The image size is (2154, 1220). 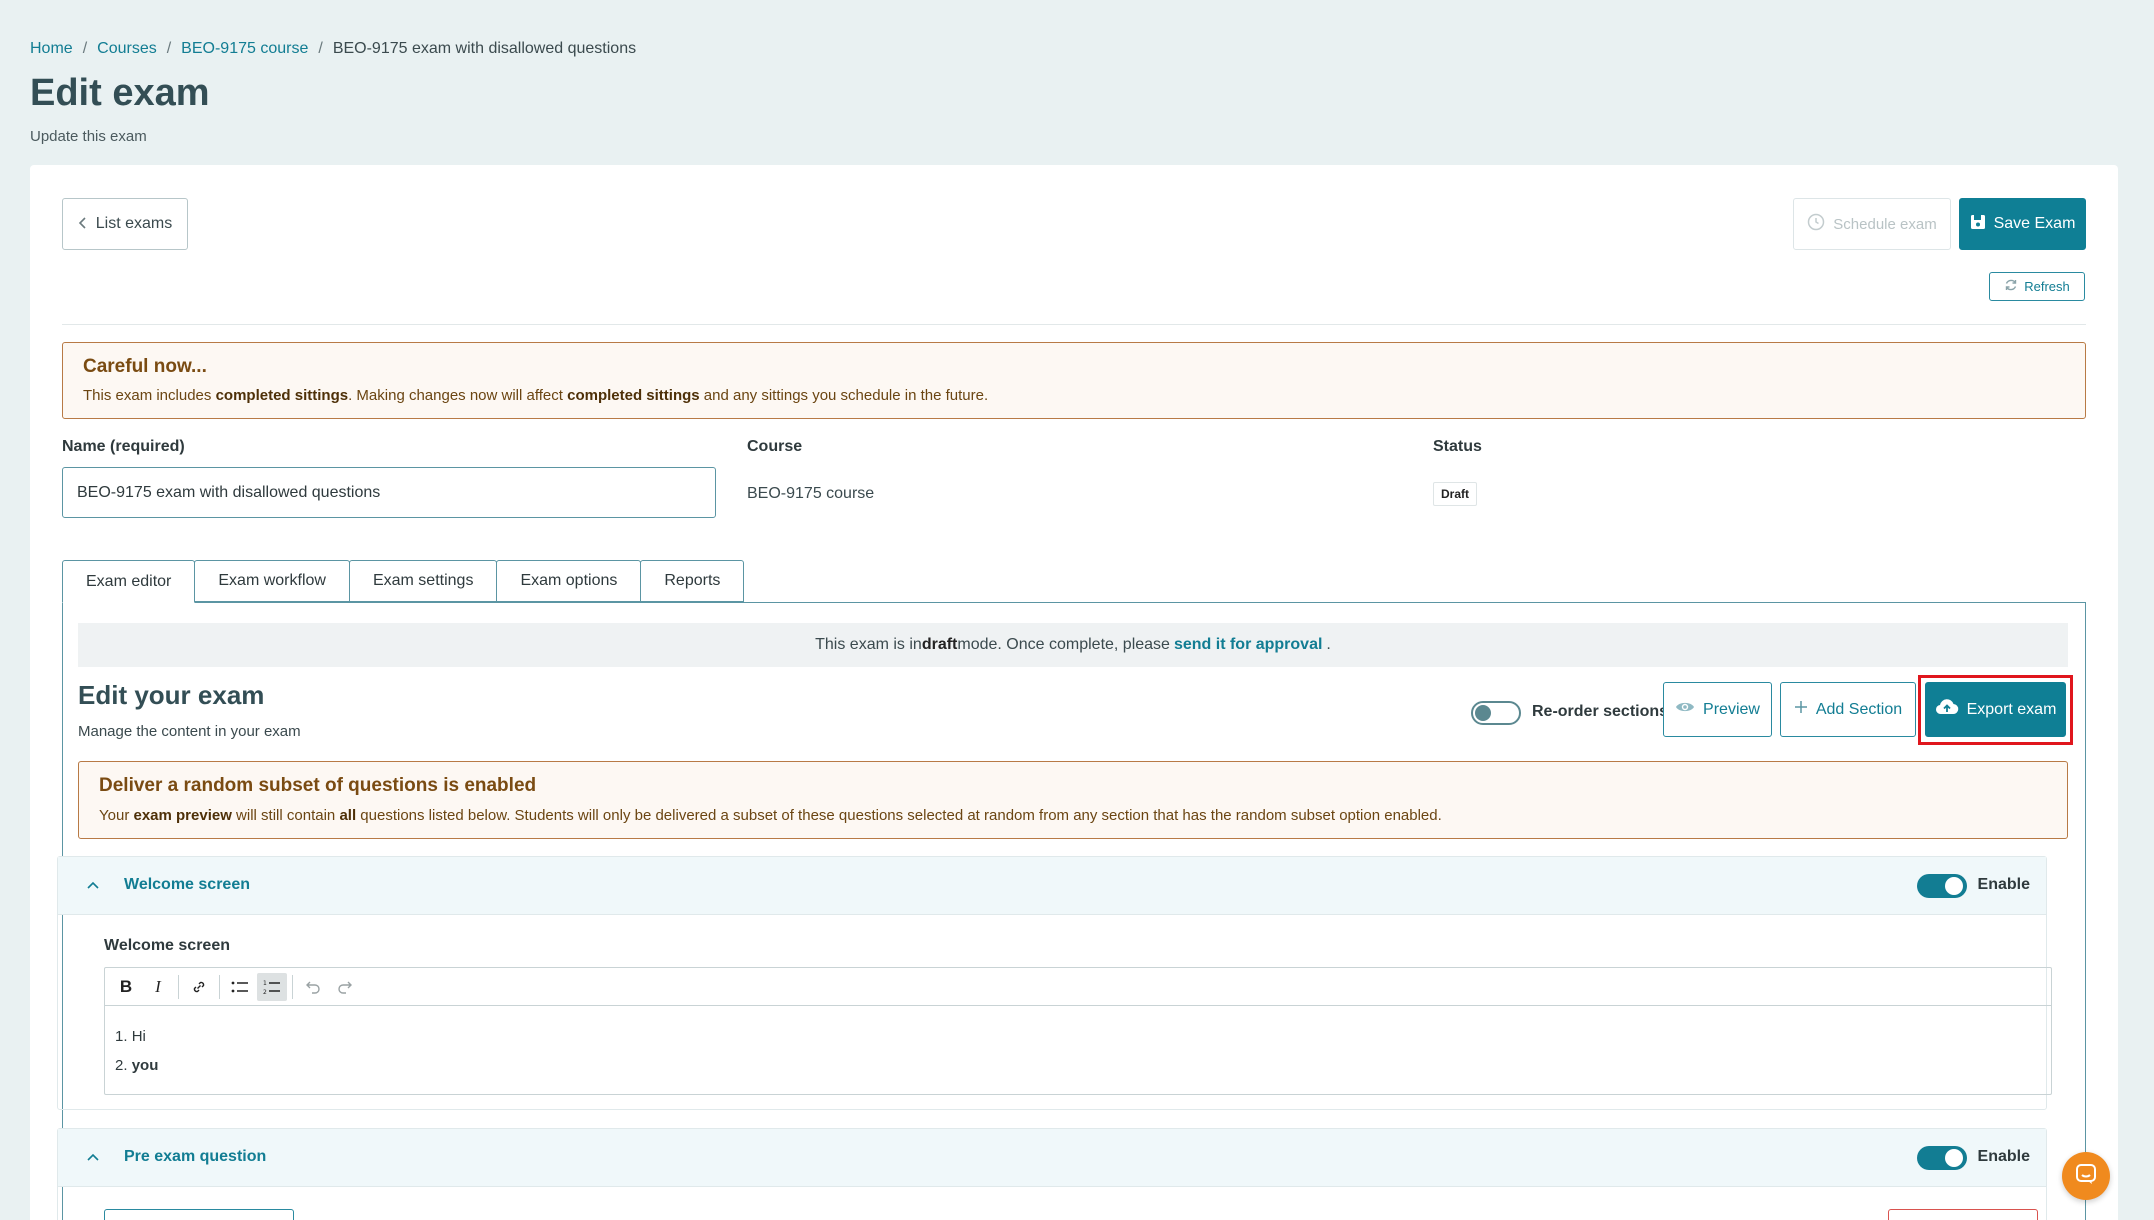 I want to click on welcome-enable-toggle, so click(x=1942, y=886).